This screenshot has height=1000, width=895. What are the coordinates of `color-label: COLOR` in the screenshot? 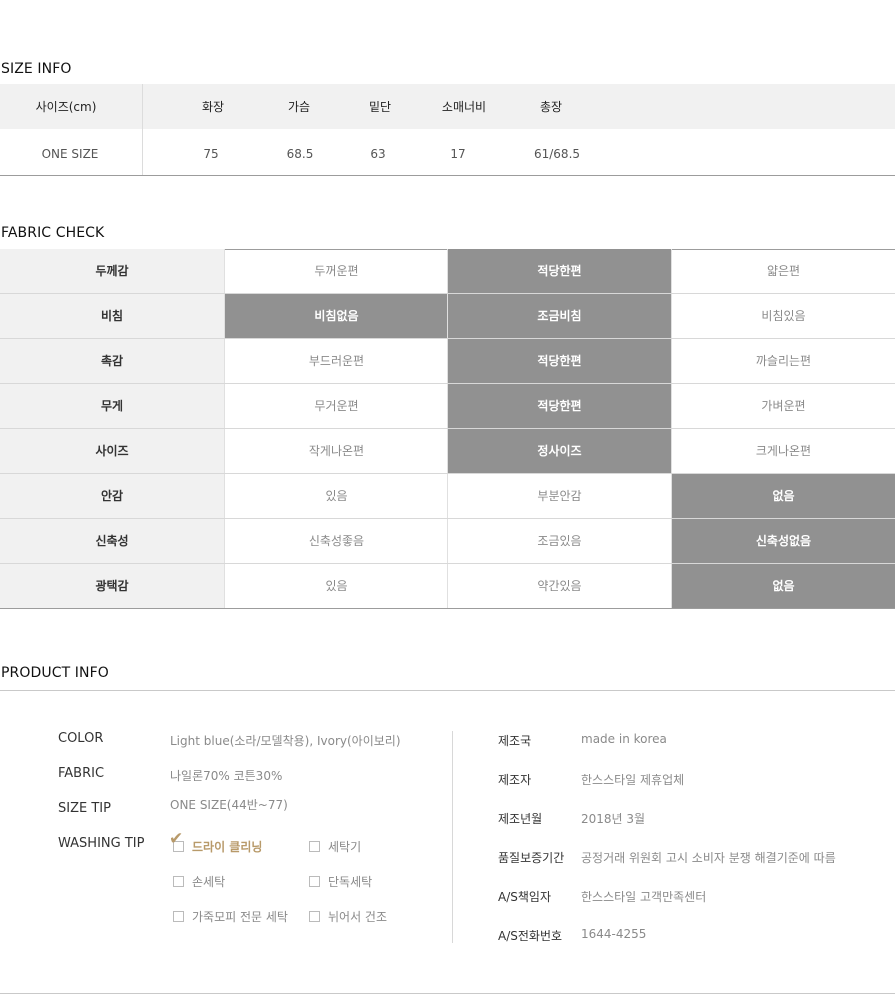 It's located at (81, 738).